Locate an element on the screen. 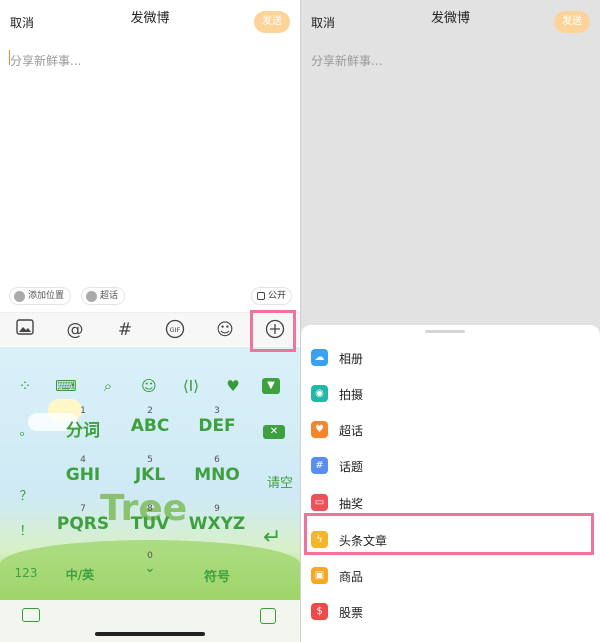  keyboard-bottom-bar is located at coordinates (150, 621).